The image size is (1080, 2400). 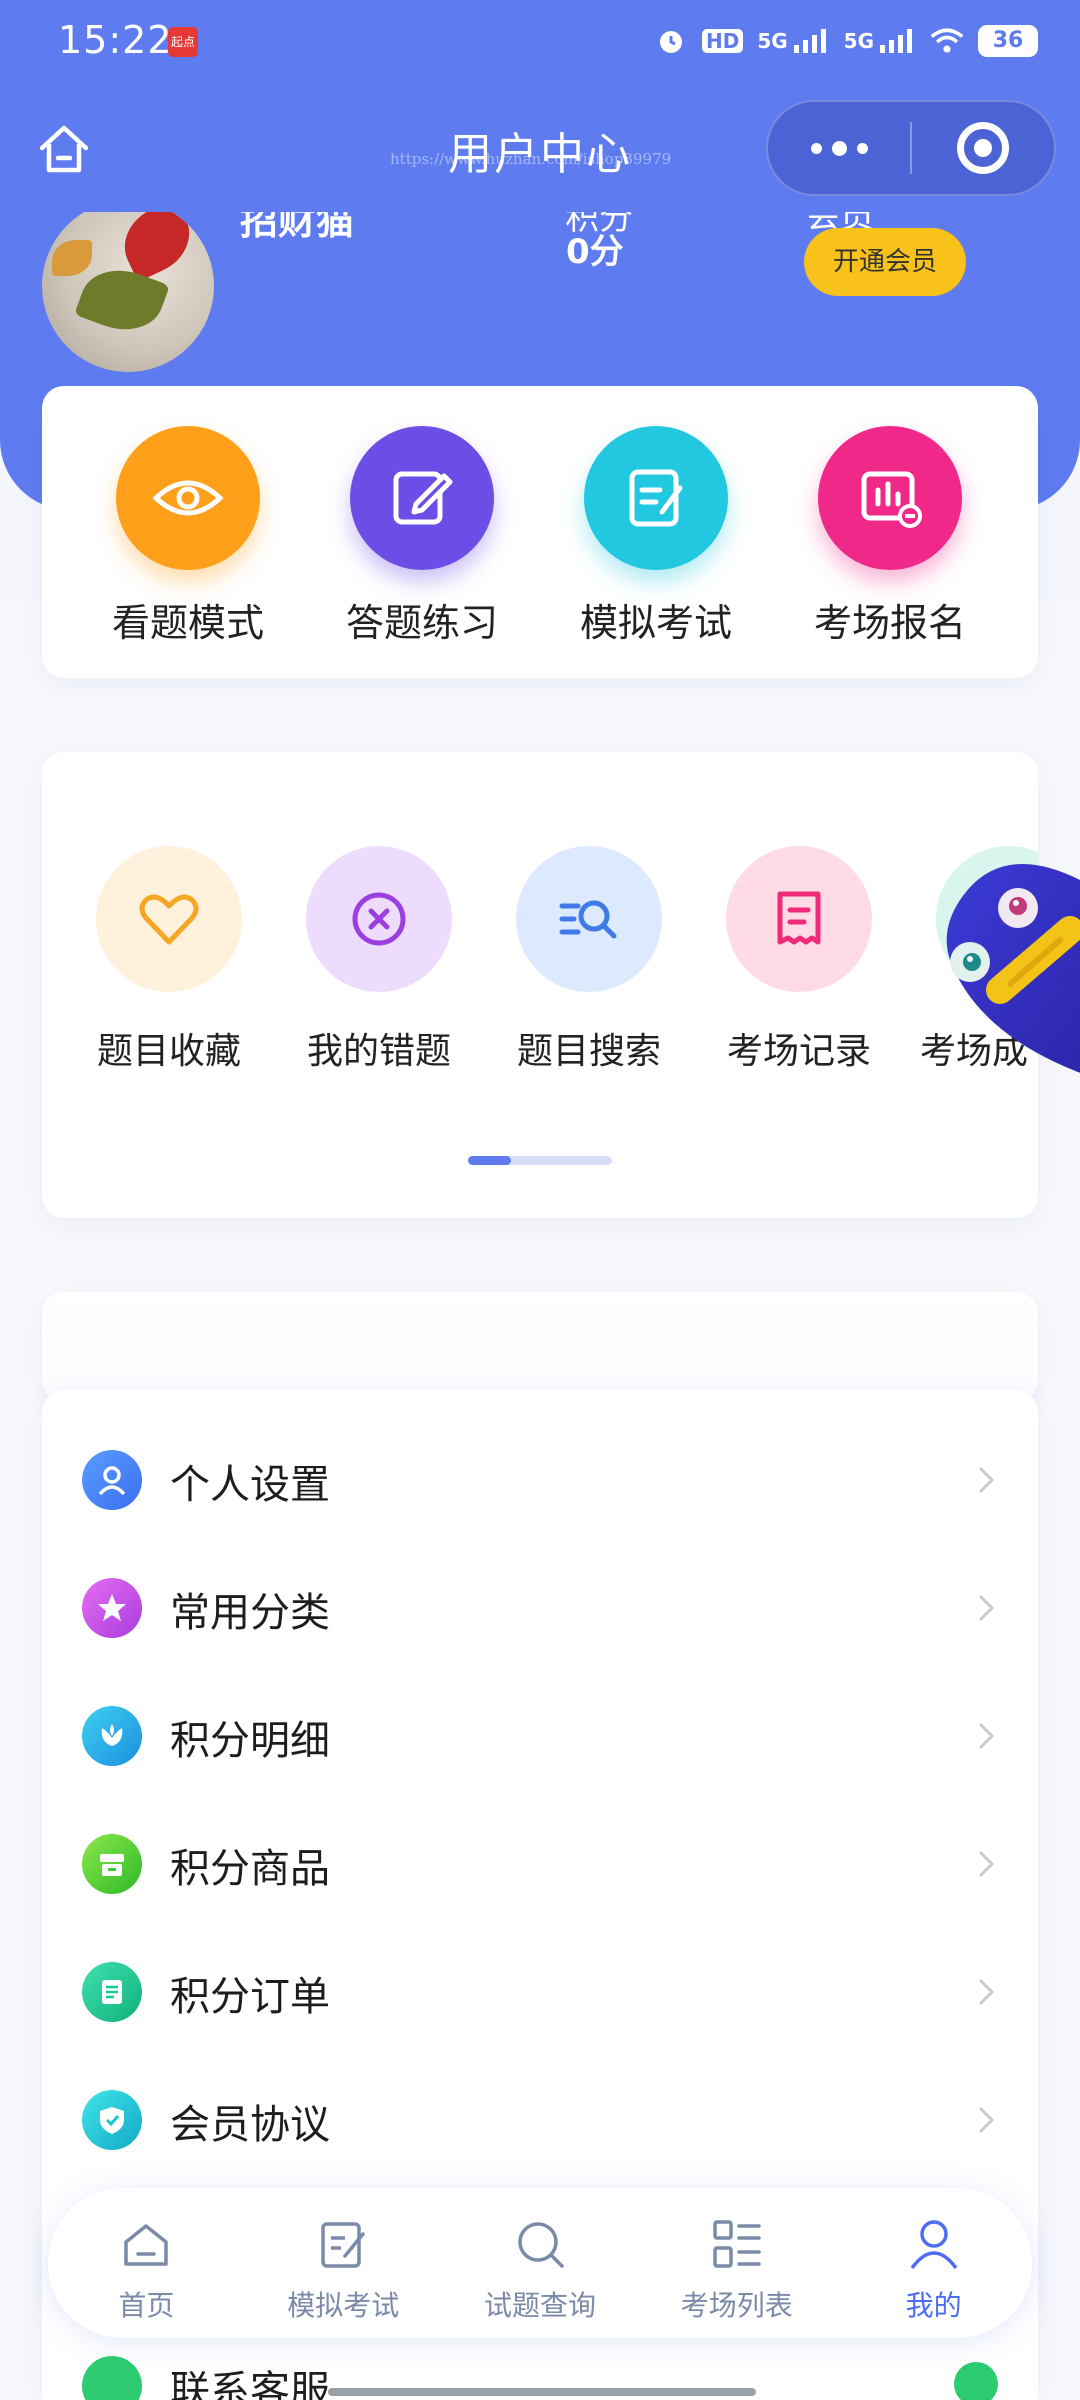 I want to click on exam-icon, so click(x=656, y=498).